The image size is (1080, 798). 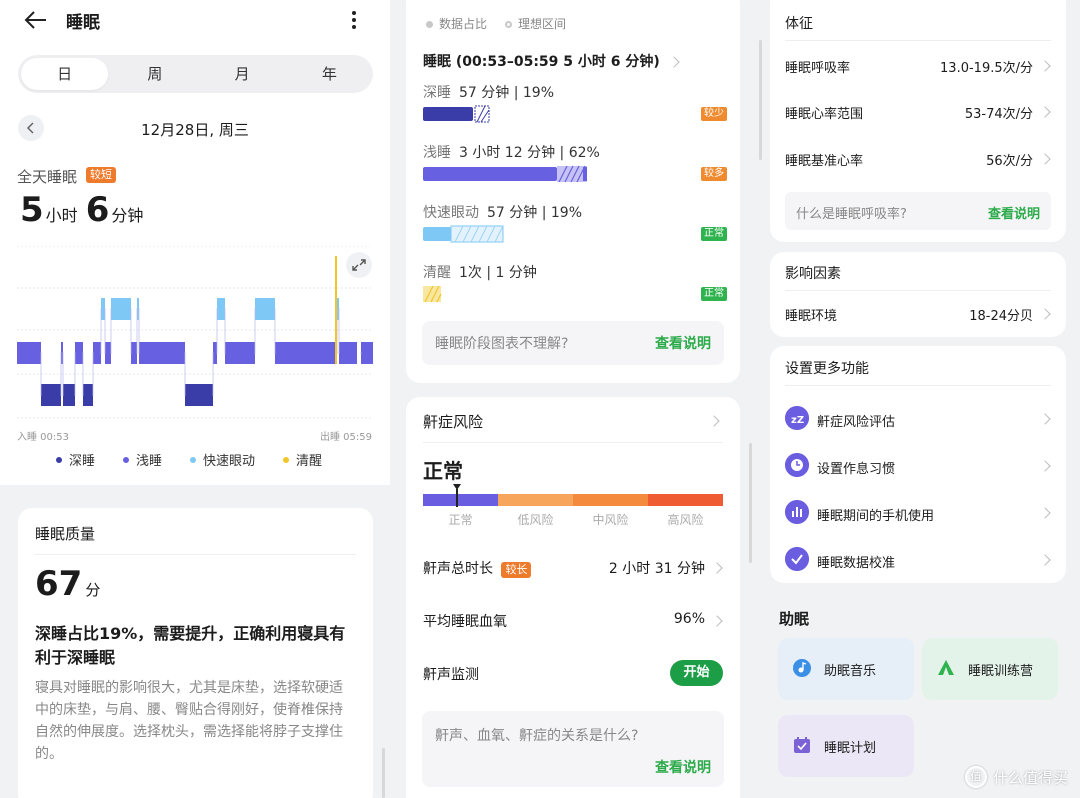 I want to click on previous-day-button, so click(x=31, y=128).